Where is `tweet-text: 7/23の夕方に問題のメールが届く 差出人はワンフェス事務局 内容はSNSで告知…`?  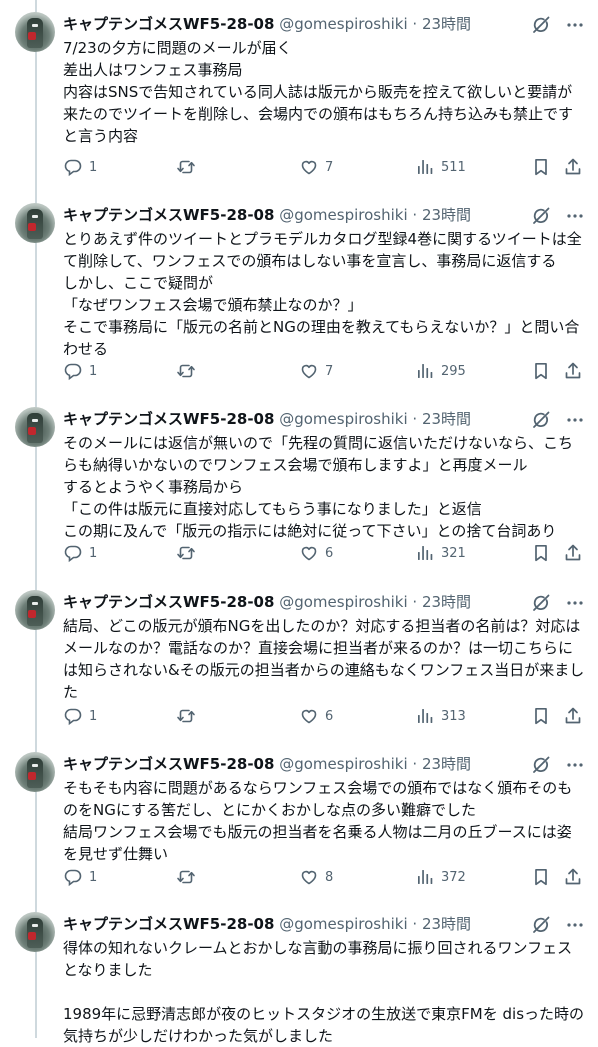
tweet-text: 7/23の夕方に問題のメールが届く 差出人はワンフェス事務局 内容はSNSで告知… is located at coordinates (318, 92).